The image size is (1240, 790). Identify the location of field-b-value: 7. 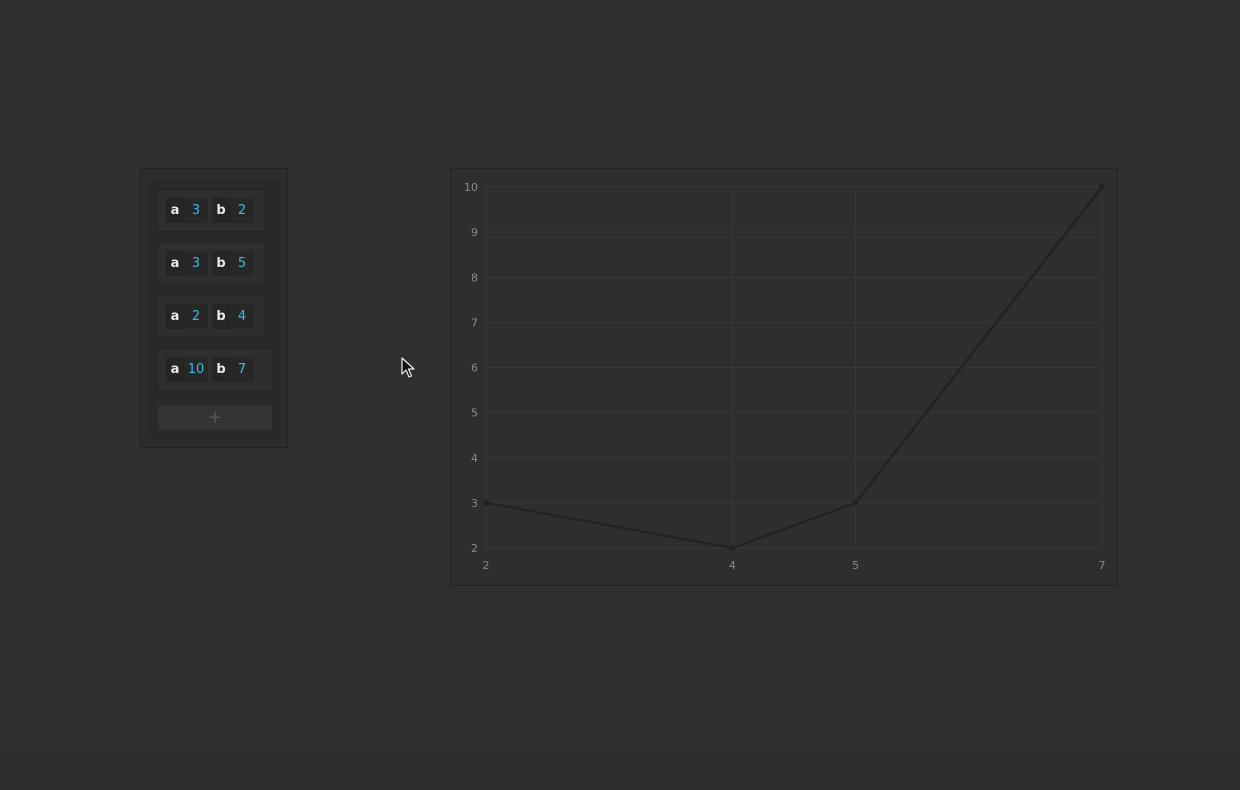
(242, 369).